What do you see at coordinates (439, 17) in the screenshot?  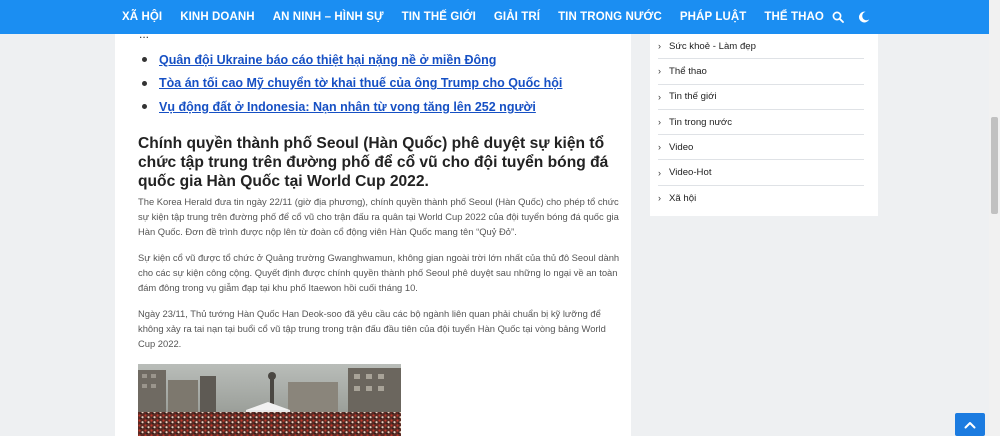 I see `nav-item-tin-the-gioi: Tin thế giới` at bounding box center [439, 17].